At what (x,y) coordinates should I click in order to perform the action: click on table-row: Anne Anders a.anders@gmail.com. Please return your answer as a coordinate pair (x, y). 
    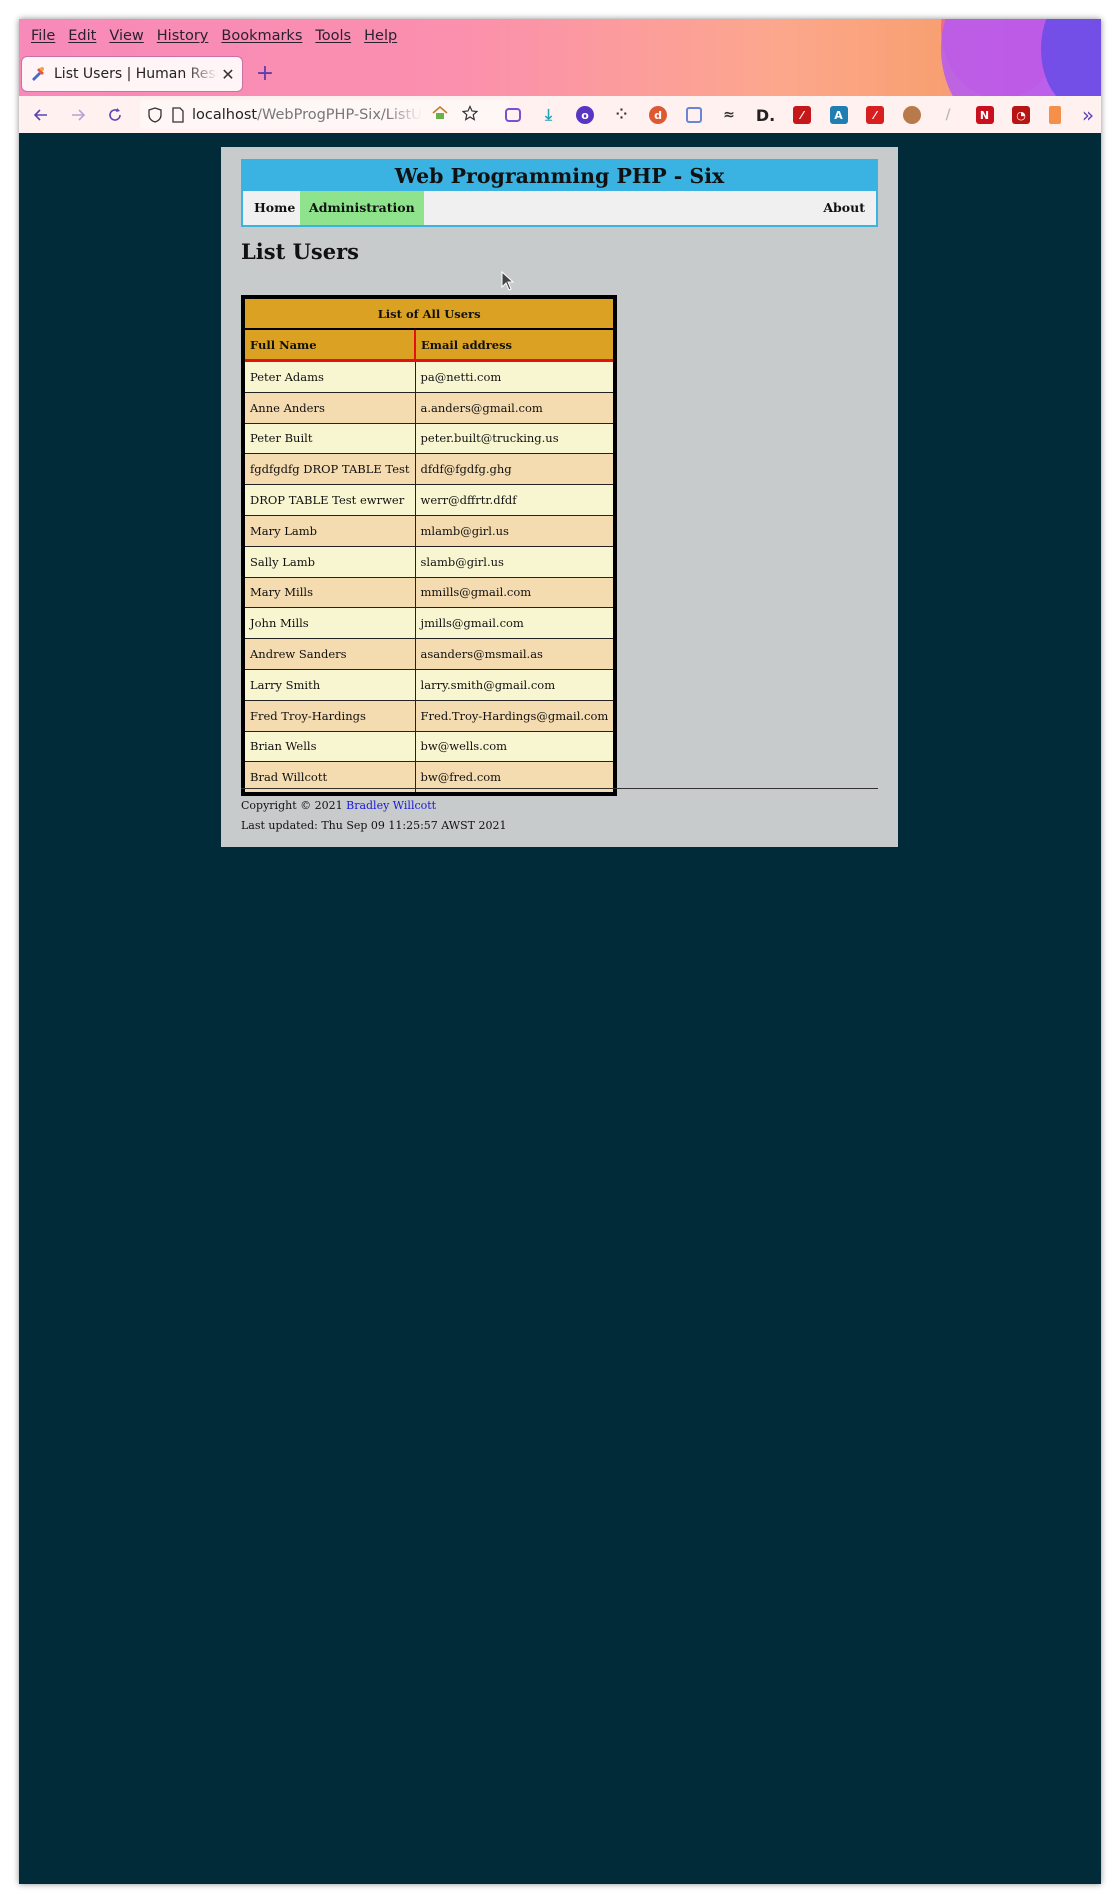
    Looking at the image, I should click on (429, 407).